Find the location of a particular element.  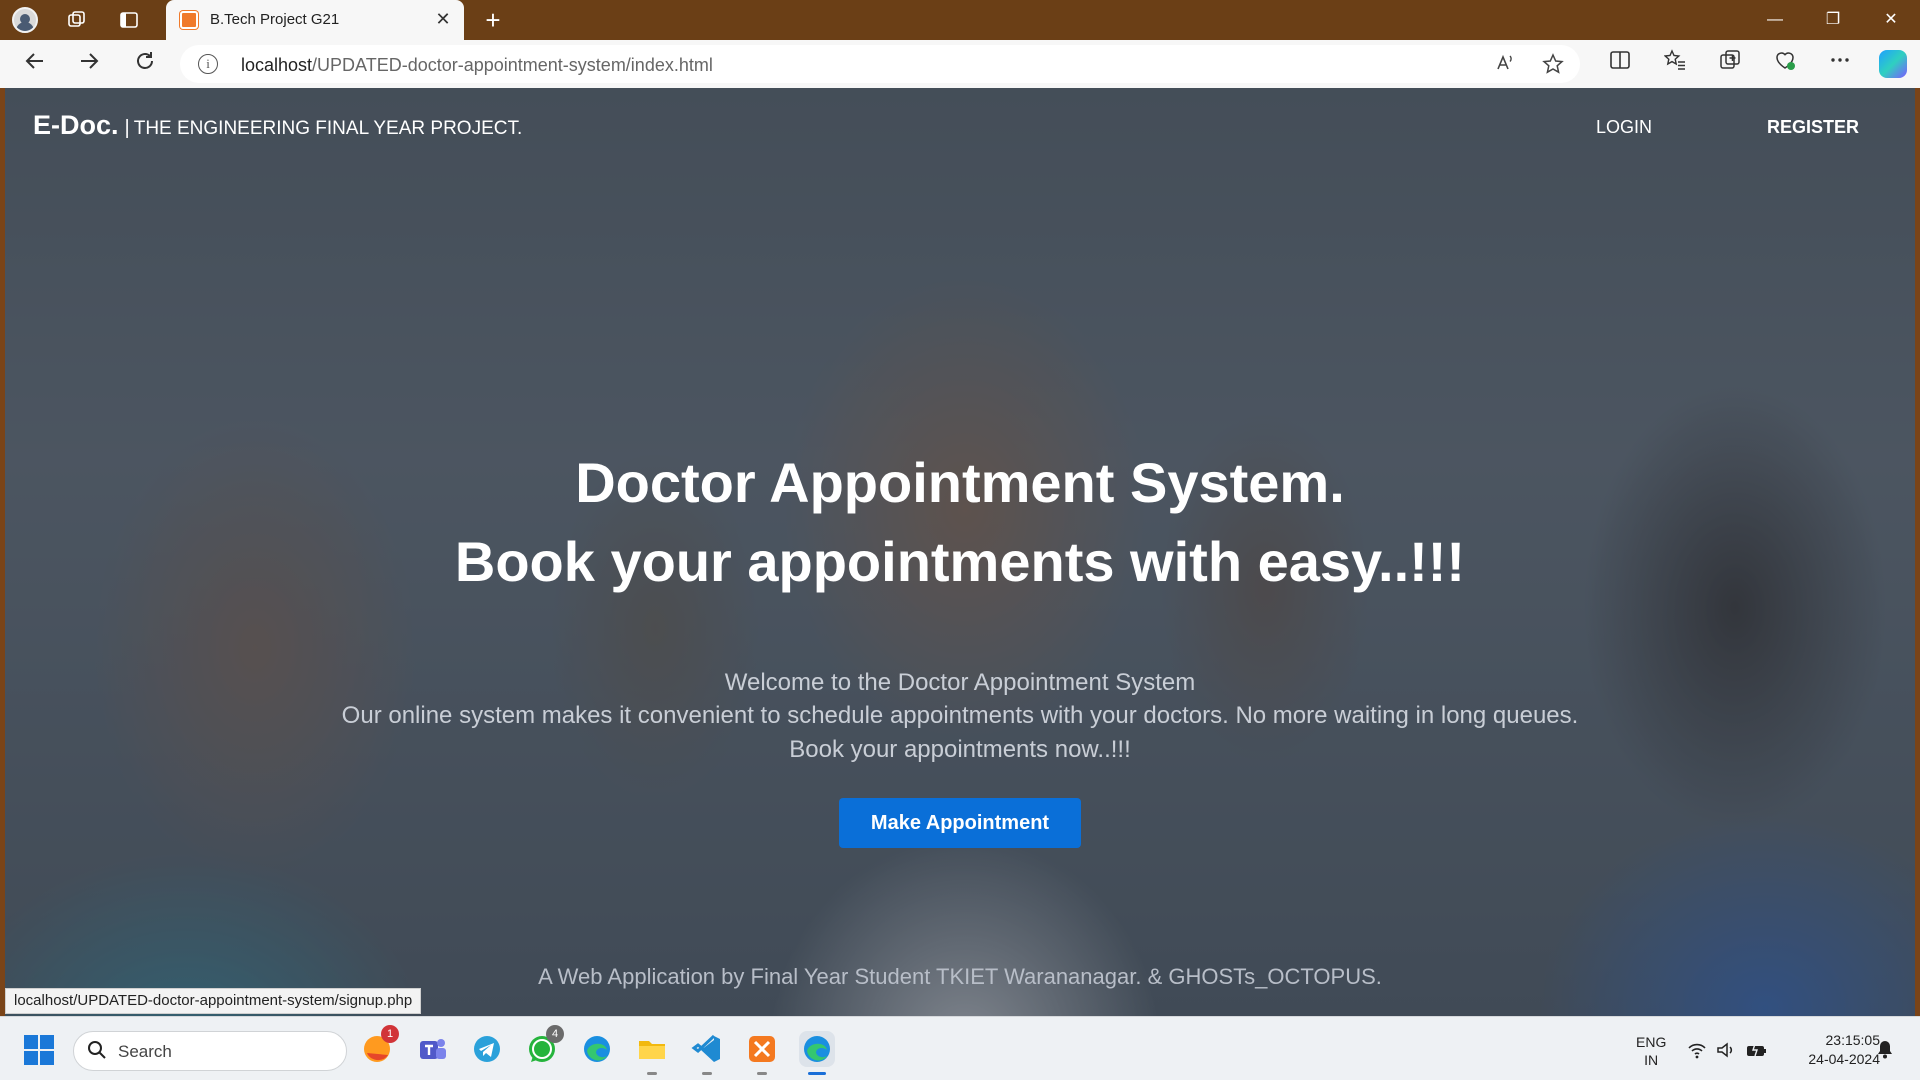

workspaces-icon is located at coordinates (77, 20).